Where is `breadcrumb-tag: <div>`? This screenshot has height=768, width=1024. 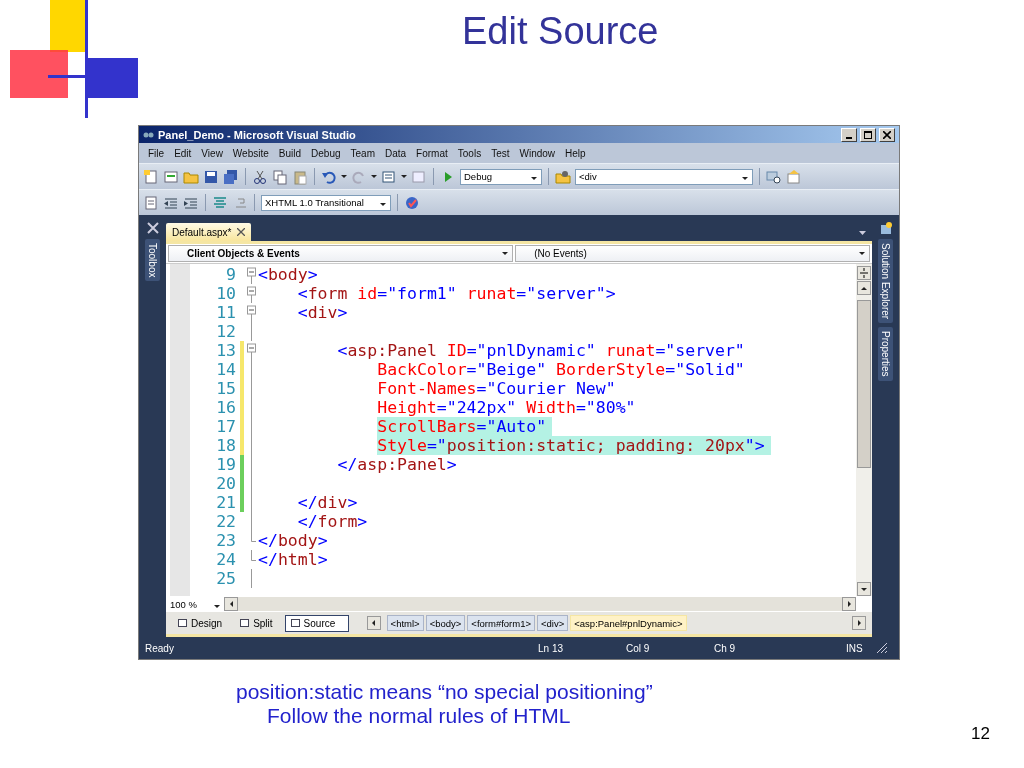 breadcrumb-tag: <div> is located at coordinates (553, 623).